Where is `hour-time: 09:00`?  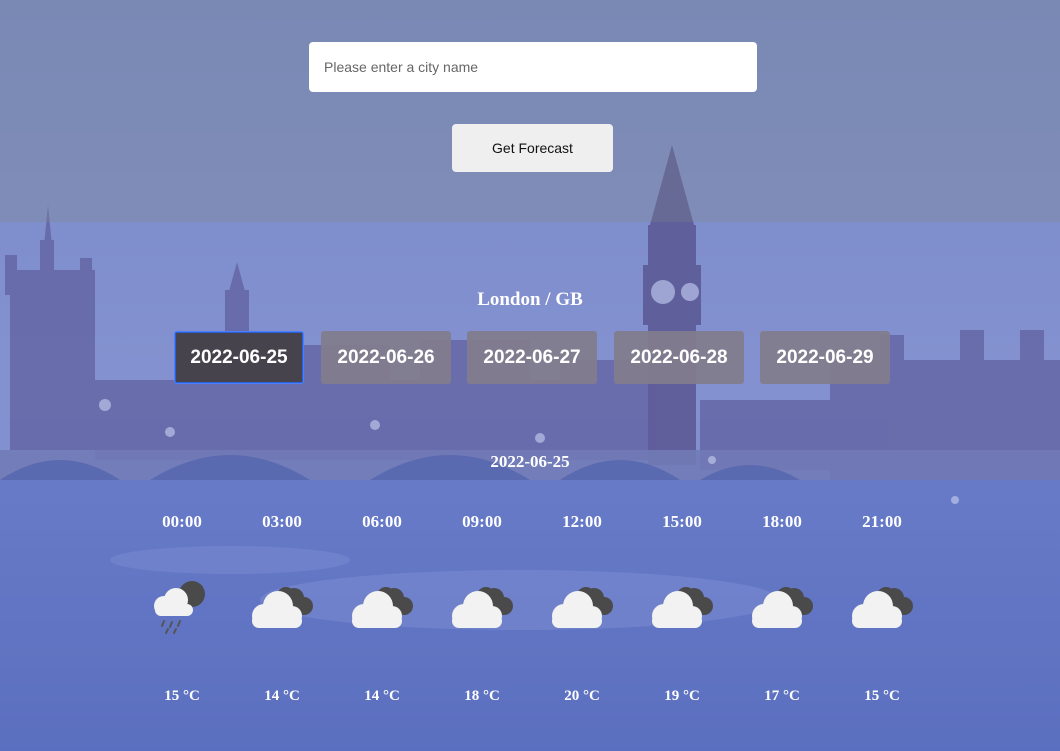
hour-time: 09:00 is located at coordinates (482, 521).